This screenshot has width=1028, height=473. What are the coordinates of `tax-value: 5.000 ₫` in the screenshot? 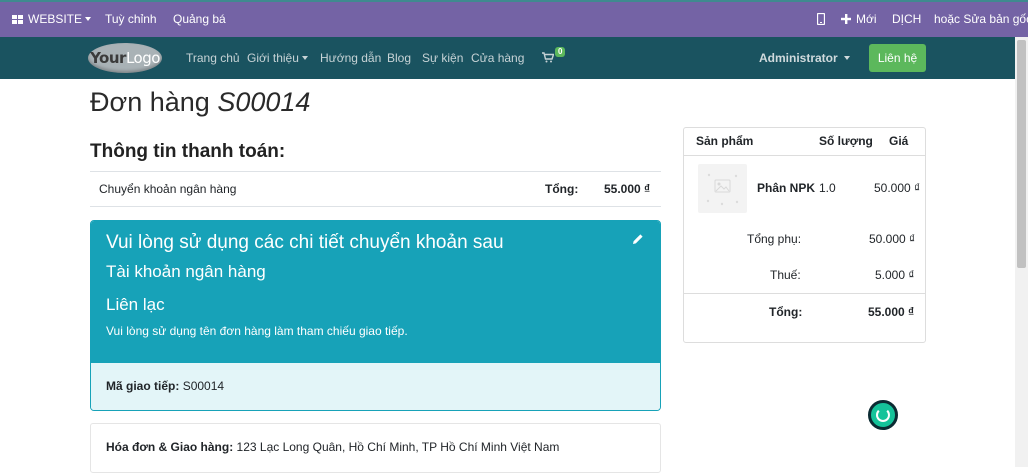 It's located at (895, 275).